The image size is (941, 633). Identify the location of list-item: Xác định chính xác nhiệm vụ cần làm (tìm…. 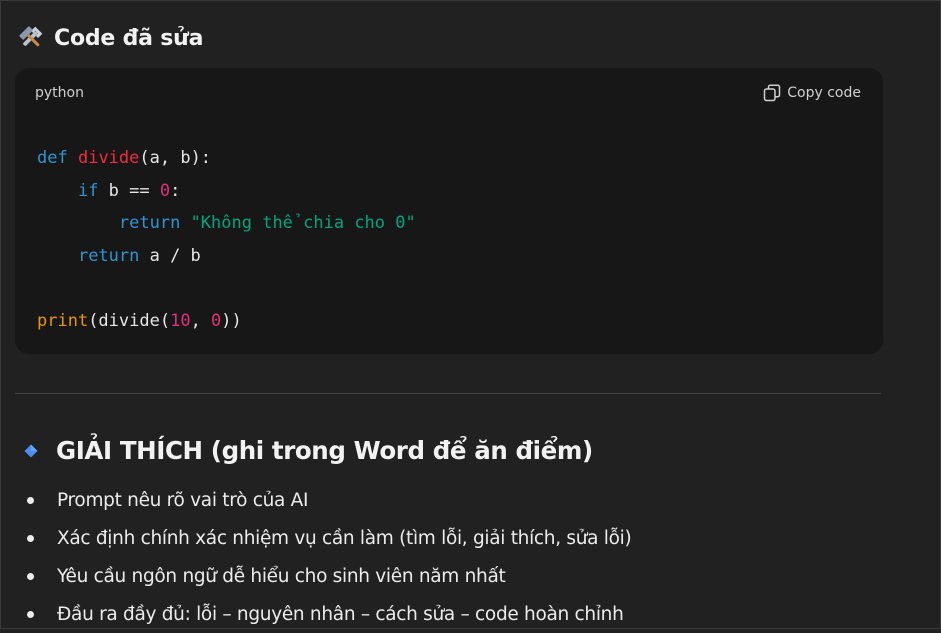
(329, 538).